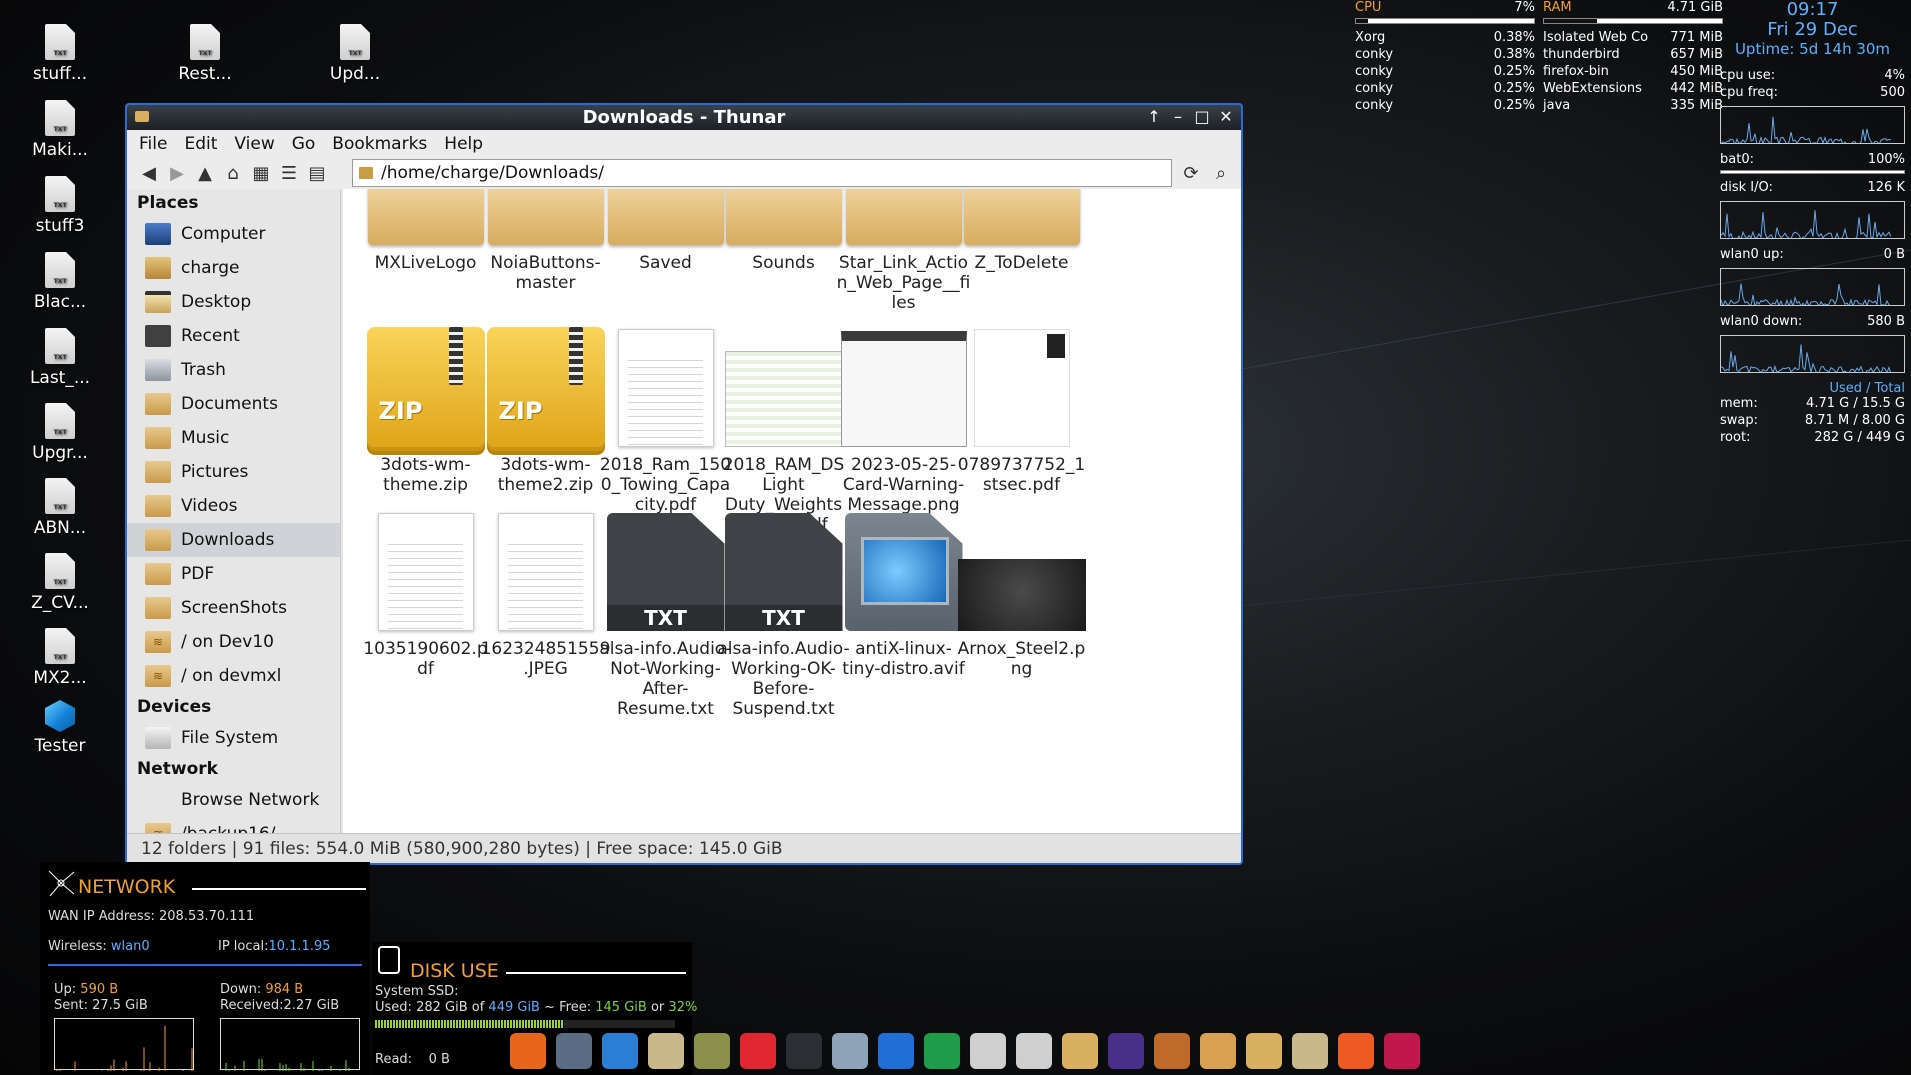  Describe the element at coordinates (665, 217) in the screenshot. I see `folder-thumbnail-icon` at that location.